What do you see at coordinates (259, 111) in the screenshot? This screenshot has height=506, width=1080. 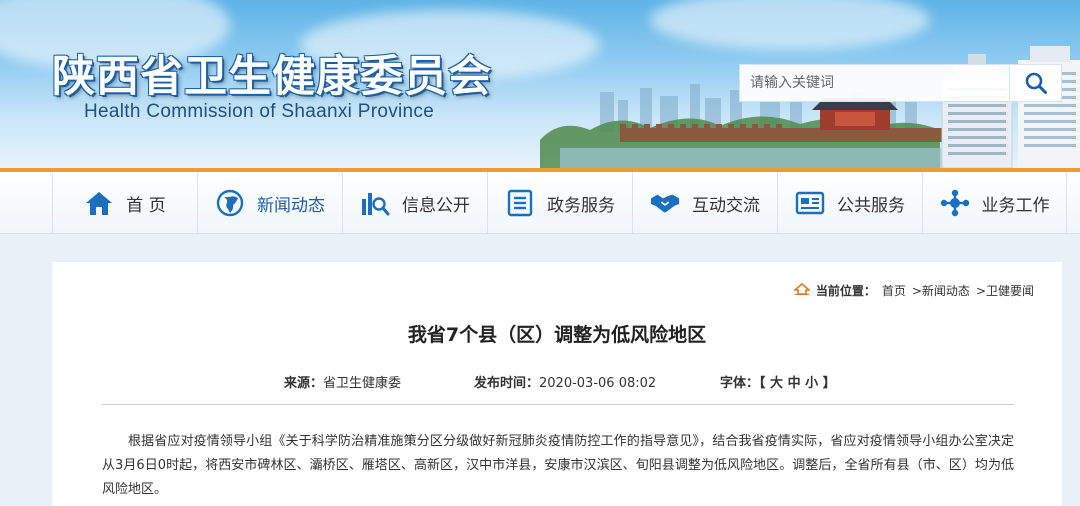 I see `site-subtitle: Health Commission of Shaanxi Province` at bounding box center [259, 111].